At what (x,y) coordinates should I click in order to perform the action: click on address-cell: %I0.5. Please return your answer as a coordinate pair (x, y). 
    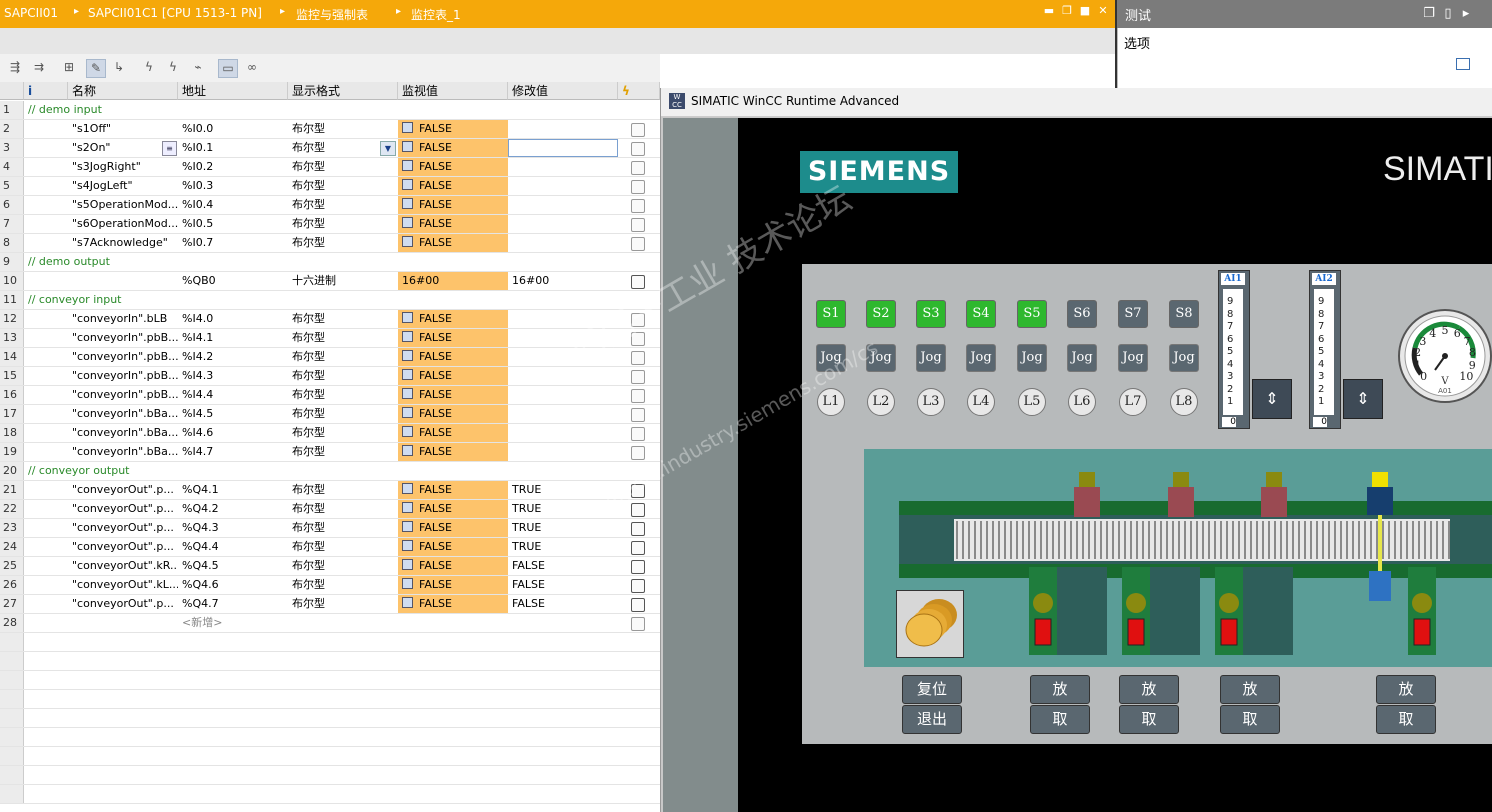
    Looking at the image, I should click on (233, 224).